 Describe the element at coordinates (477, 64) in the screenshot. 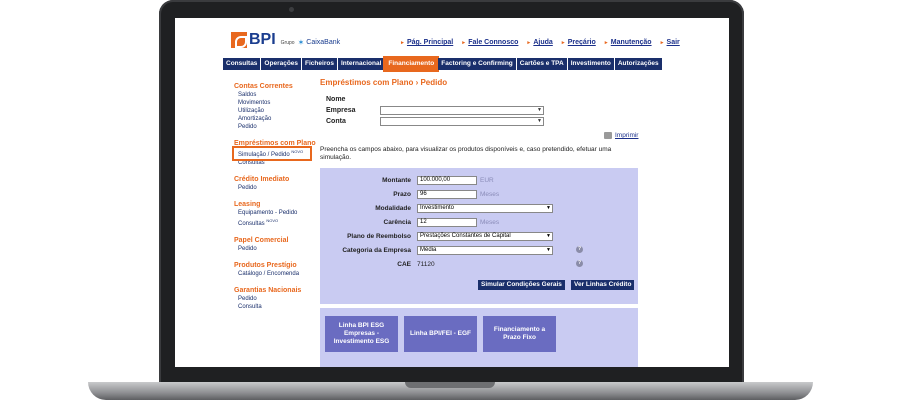

I see `tab-factoring: Factoring e Confirming` at that location.